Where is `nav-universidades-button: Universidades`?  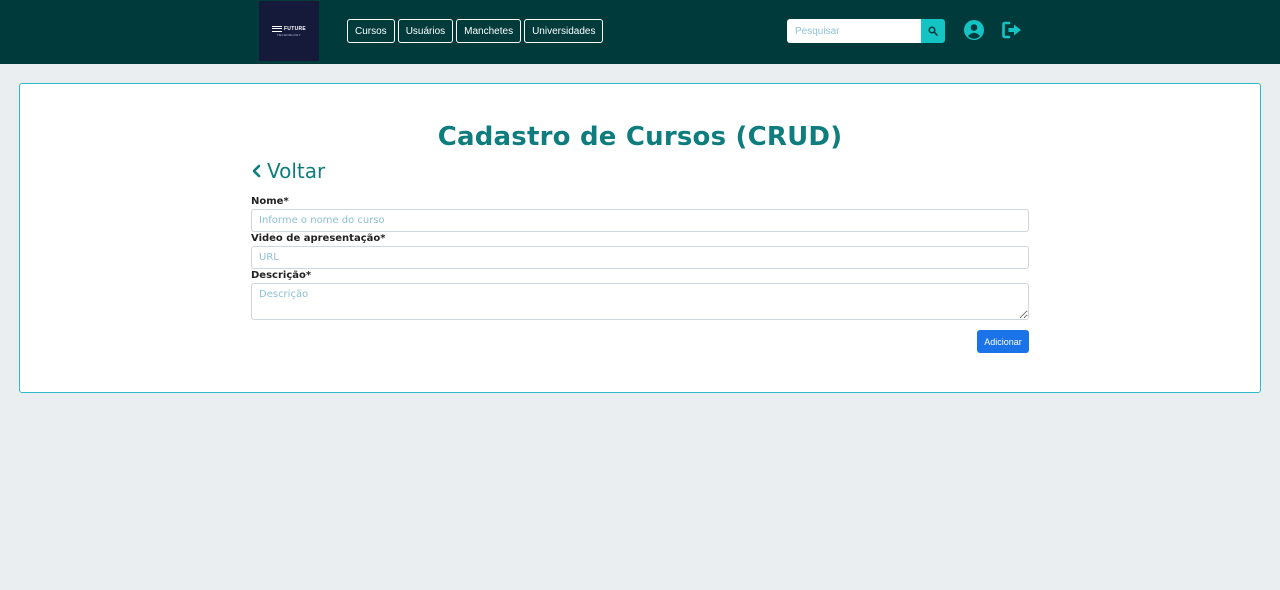
nav-universidades-button: Universidades is located at coordinates (564, 31).